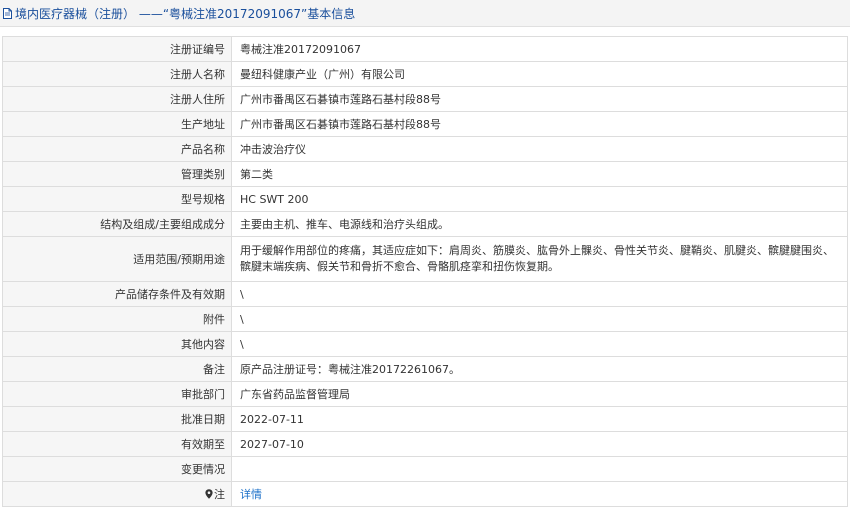 This screenshot has width=850, height=507. I want to click on table-row: 其他内容 \, so click(425, 344).